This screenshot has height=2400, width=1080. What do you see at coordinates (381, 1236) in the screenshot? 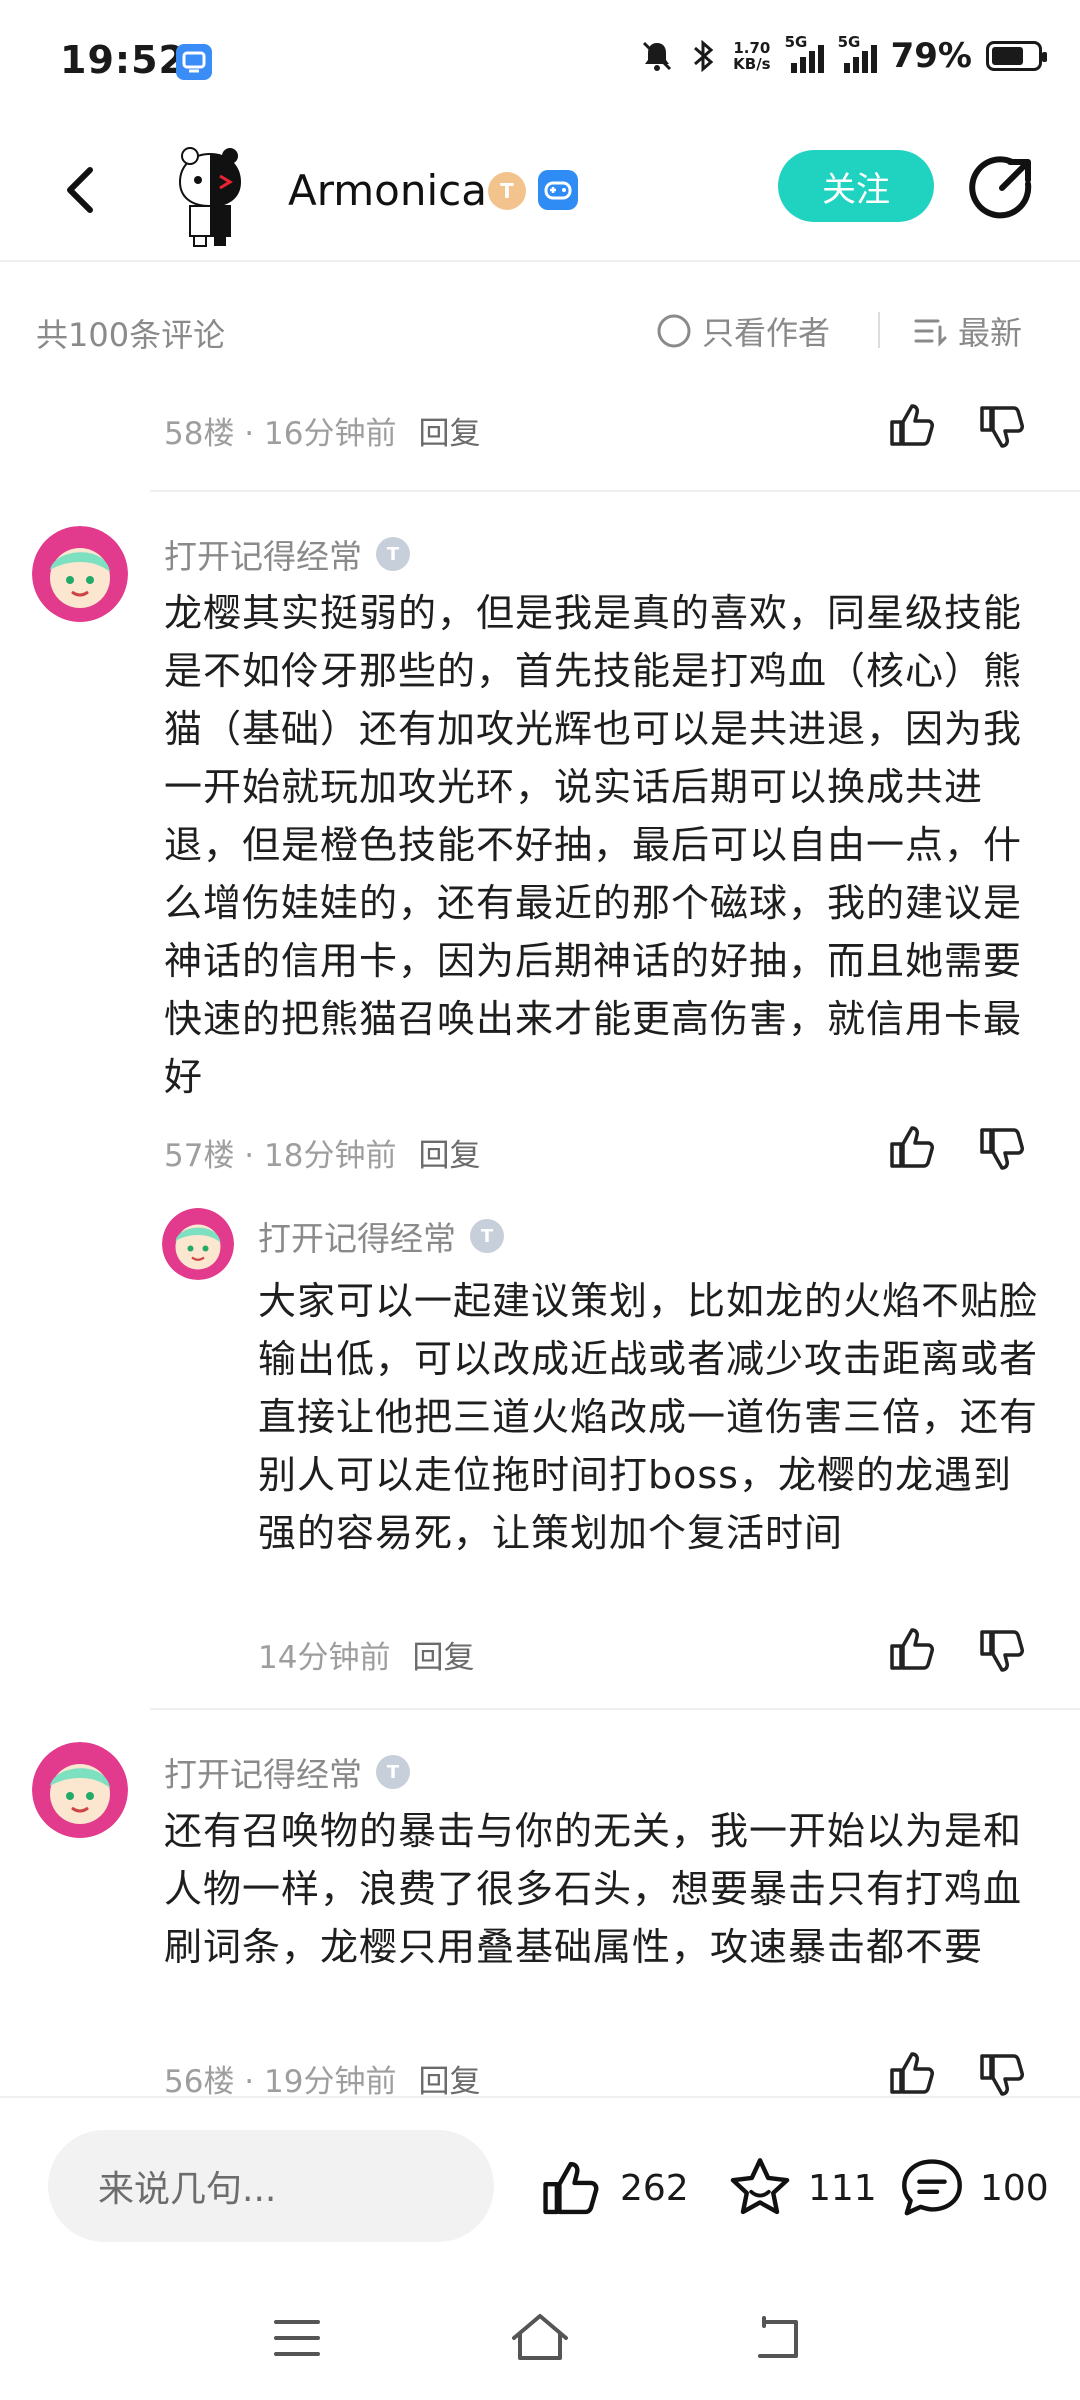
I see `replier-name: 打开记得经常 T` at bounding box center [381, 1236].